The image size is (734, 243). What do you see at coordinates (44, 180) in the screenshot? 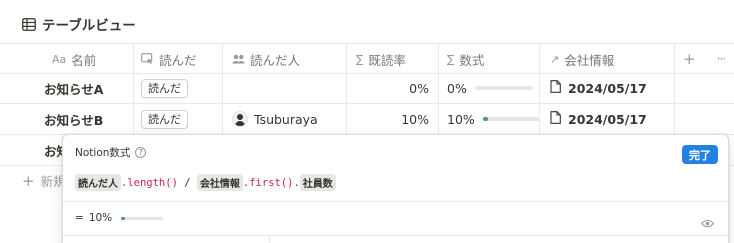
I see `new-row-button: + 新規` at bounding box center [44, 180].